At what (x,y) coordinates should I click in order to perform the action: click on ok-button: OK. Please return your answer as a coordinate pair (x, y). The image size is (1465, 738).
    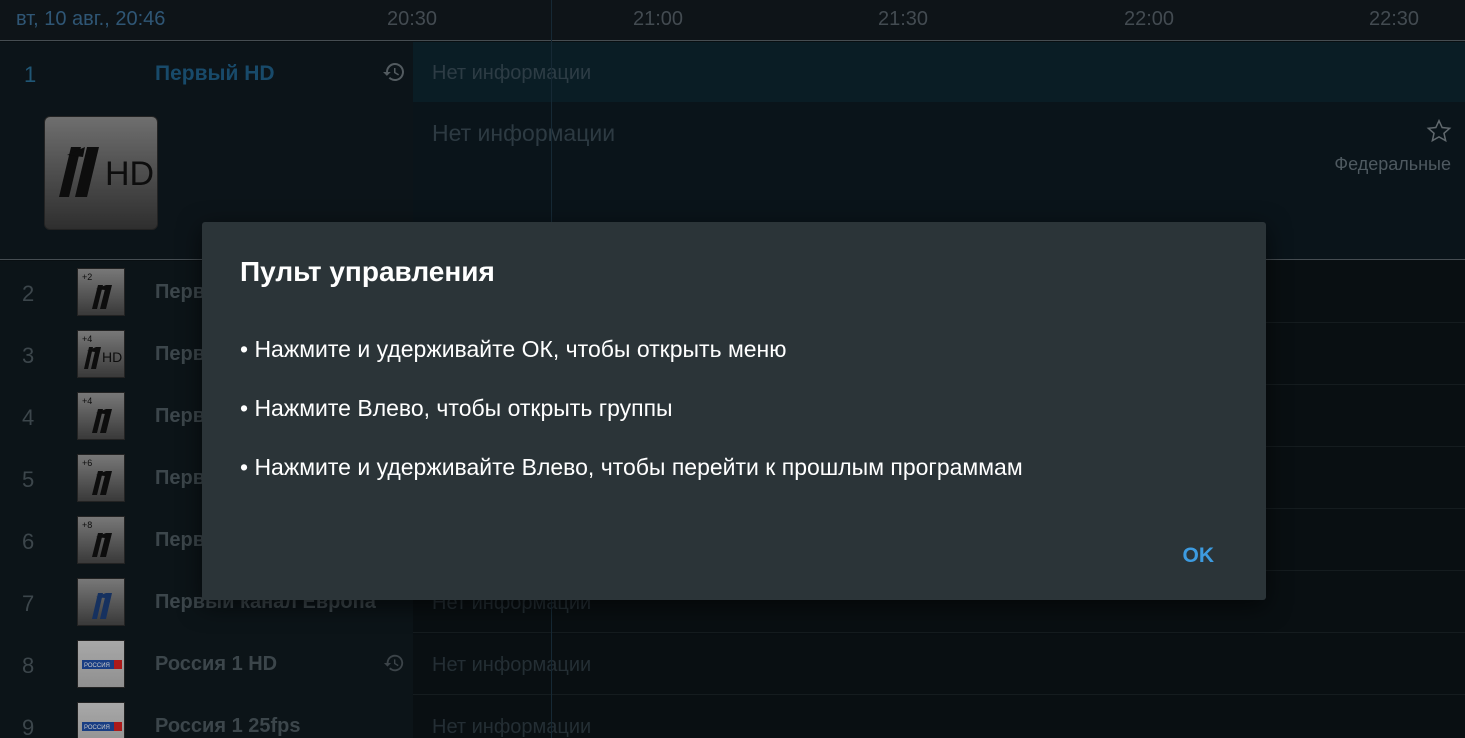
    Looking at the image, I should click on (1199, 556).